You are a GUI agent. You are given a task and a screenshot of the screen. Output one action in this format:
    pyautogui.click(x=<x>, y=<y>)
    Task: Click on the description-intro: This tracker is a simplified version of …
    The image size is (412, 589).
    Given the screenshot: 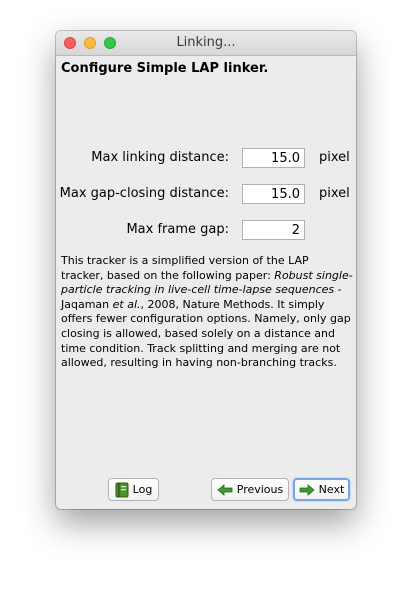 What is the action you would take?
    pyautogui.click(x=185, y=268)
    